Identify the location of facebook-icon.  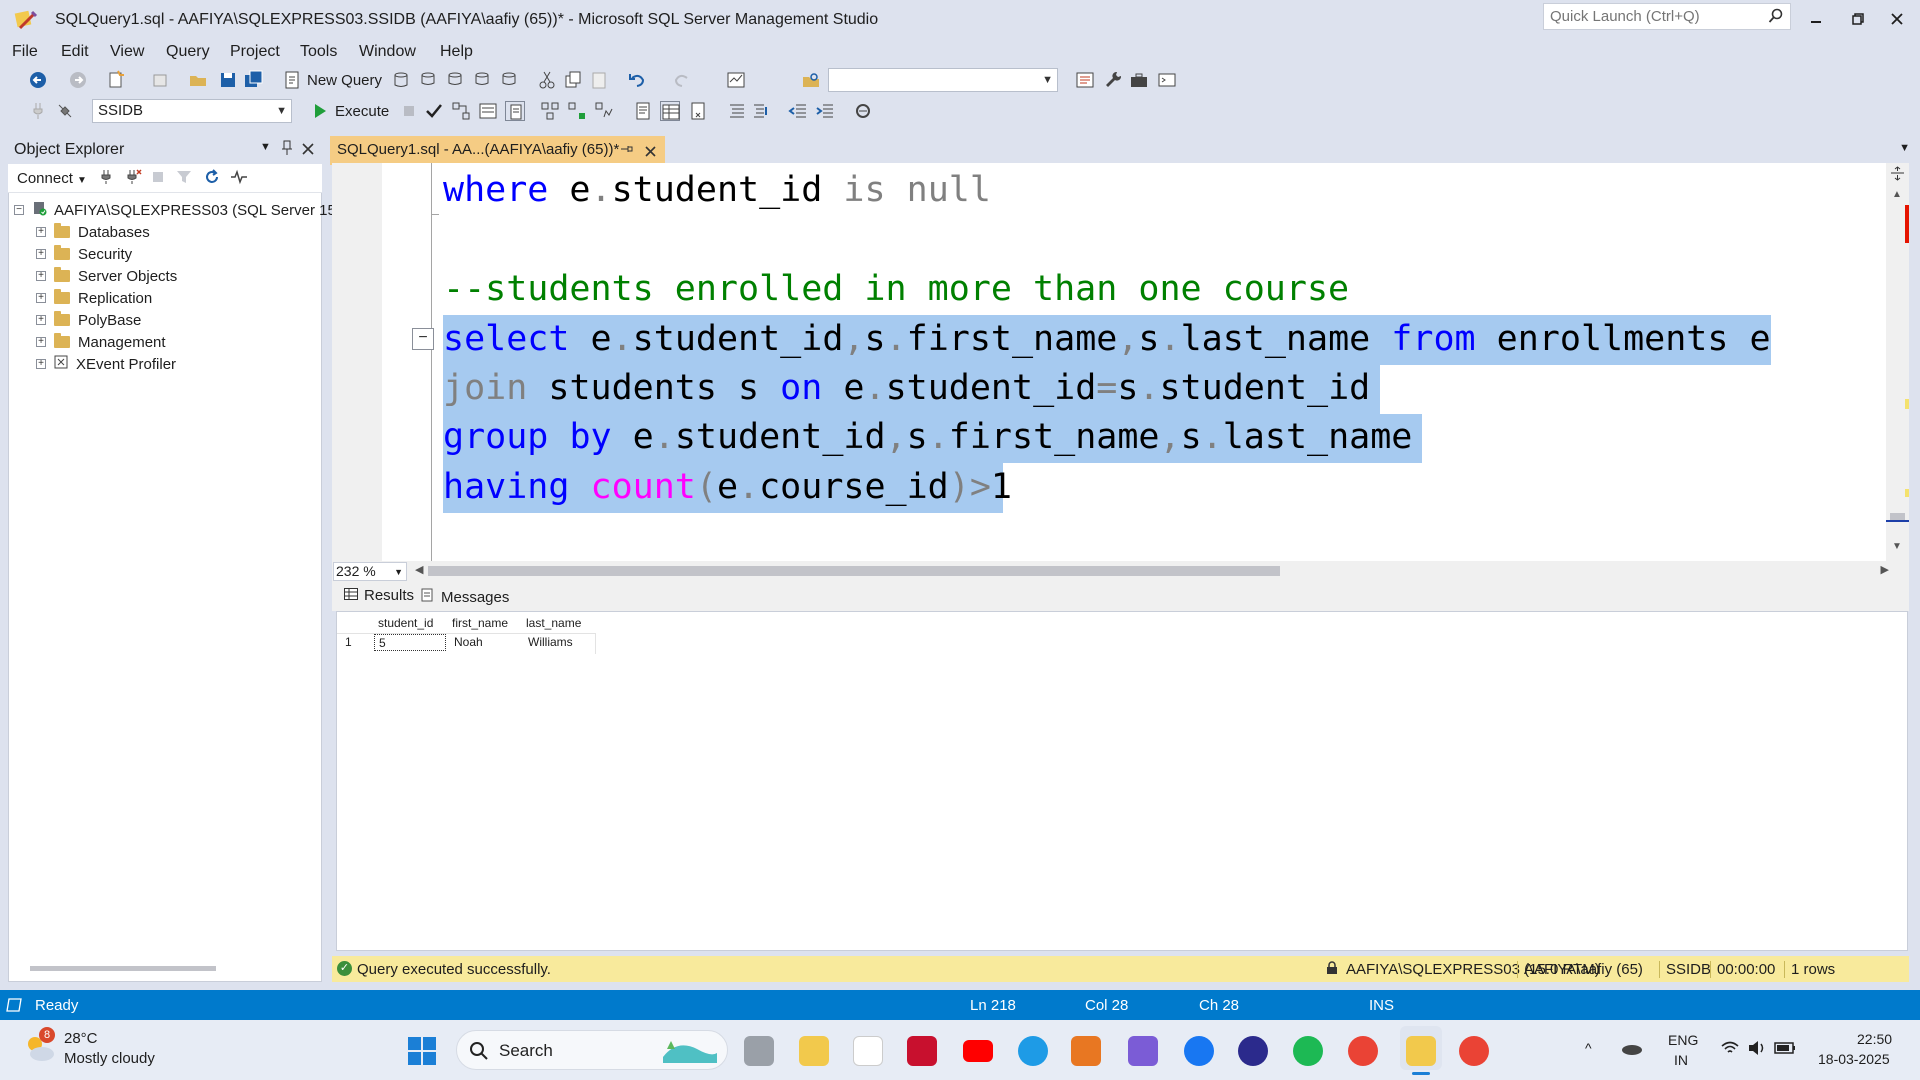
(1199, 1051).